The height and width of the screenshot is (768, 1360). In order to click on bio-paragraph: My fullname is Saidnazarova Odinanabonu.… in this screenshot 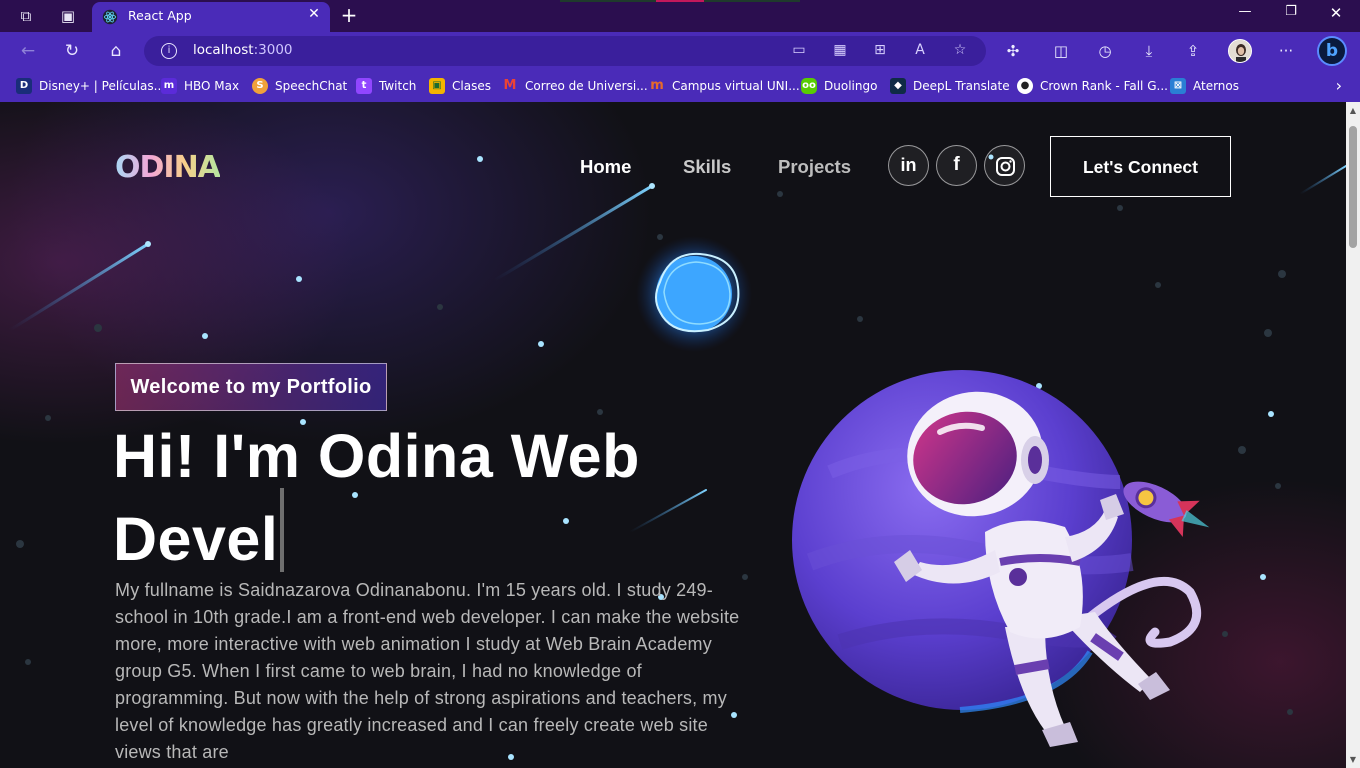, I will do `click(427, 671)`.